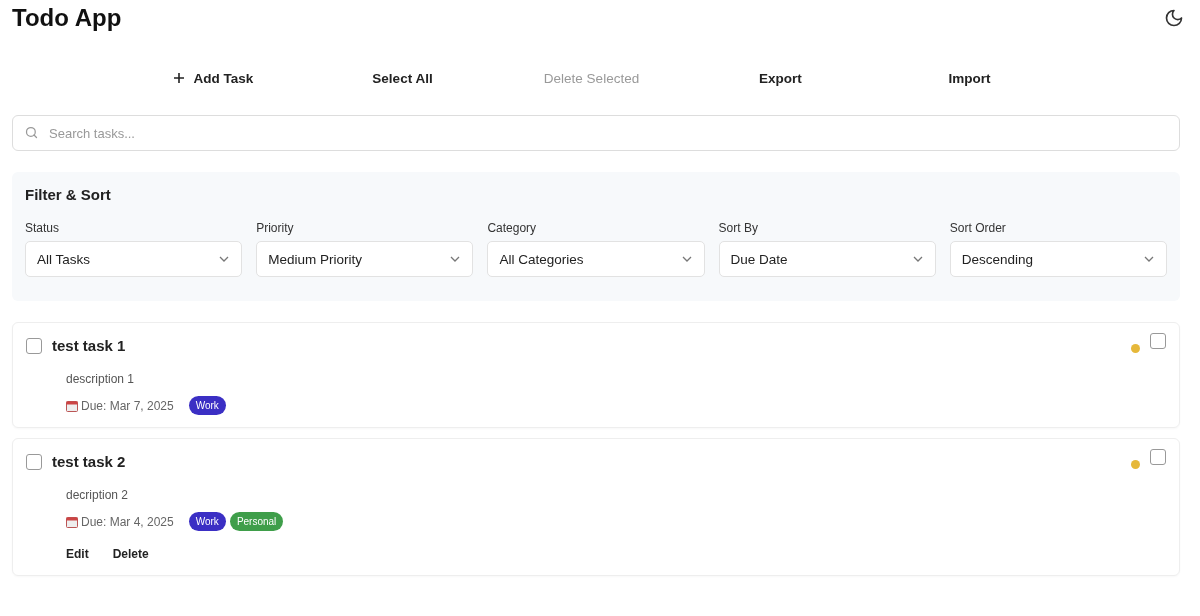 The image size is (1200, 616). What do you see at coordinates (101, 379) in the screenshot?
I see `task-description: description 1` at bounding box center [101, 379].